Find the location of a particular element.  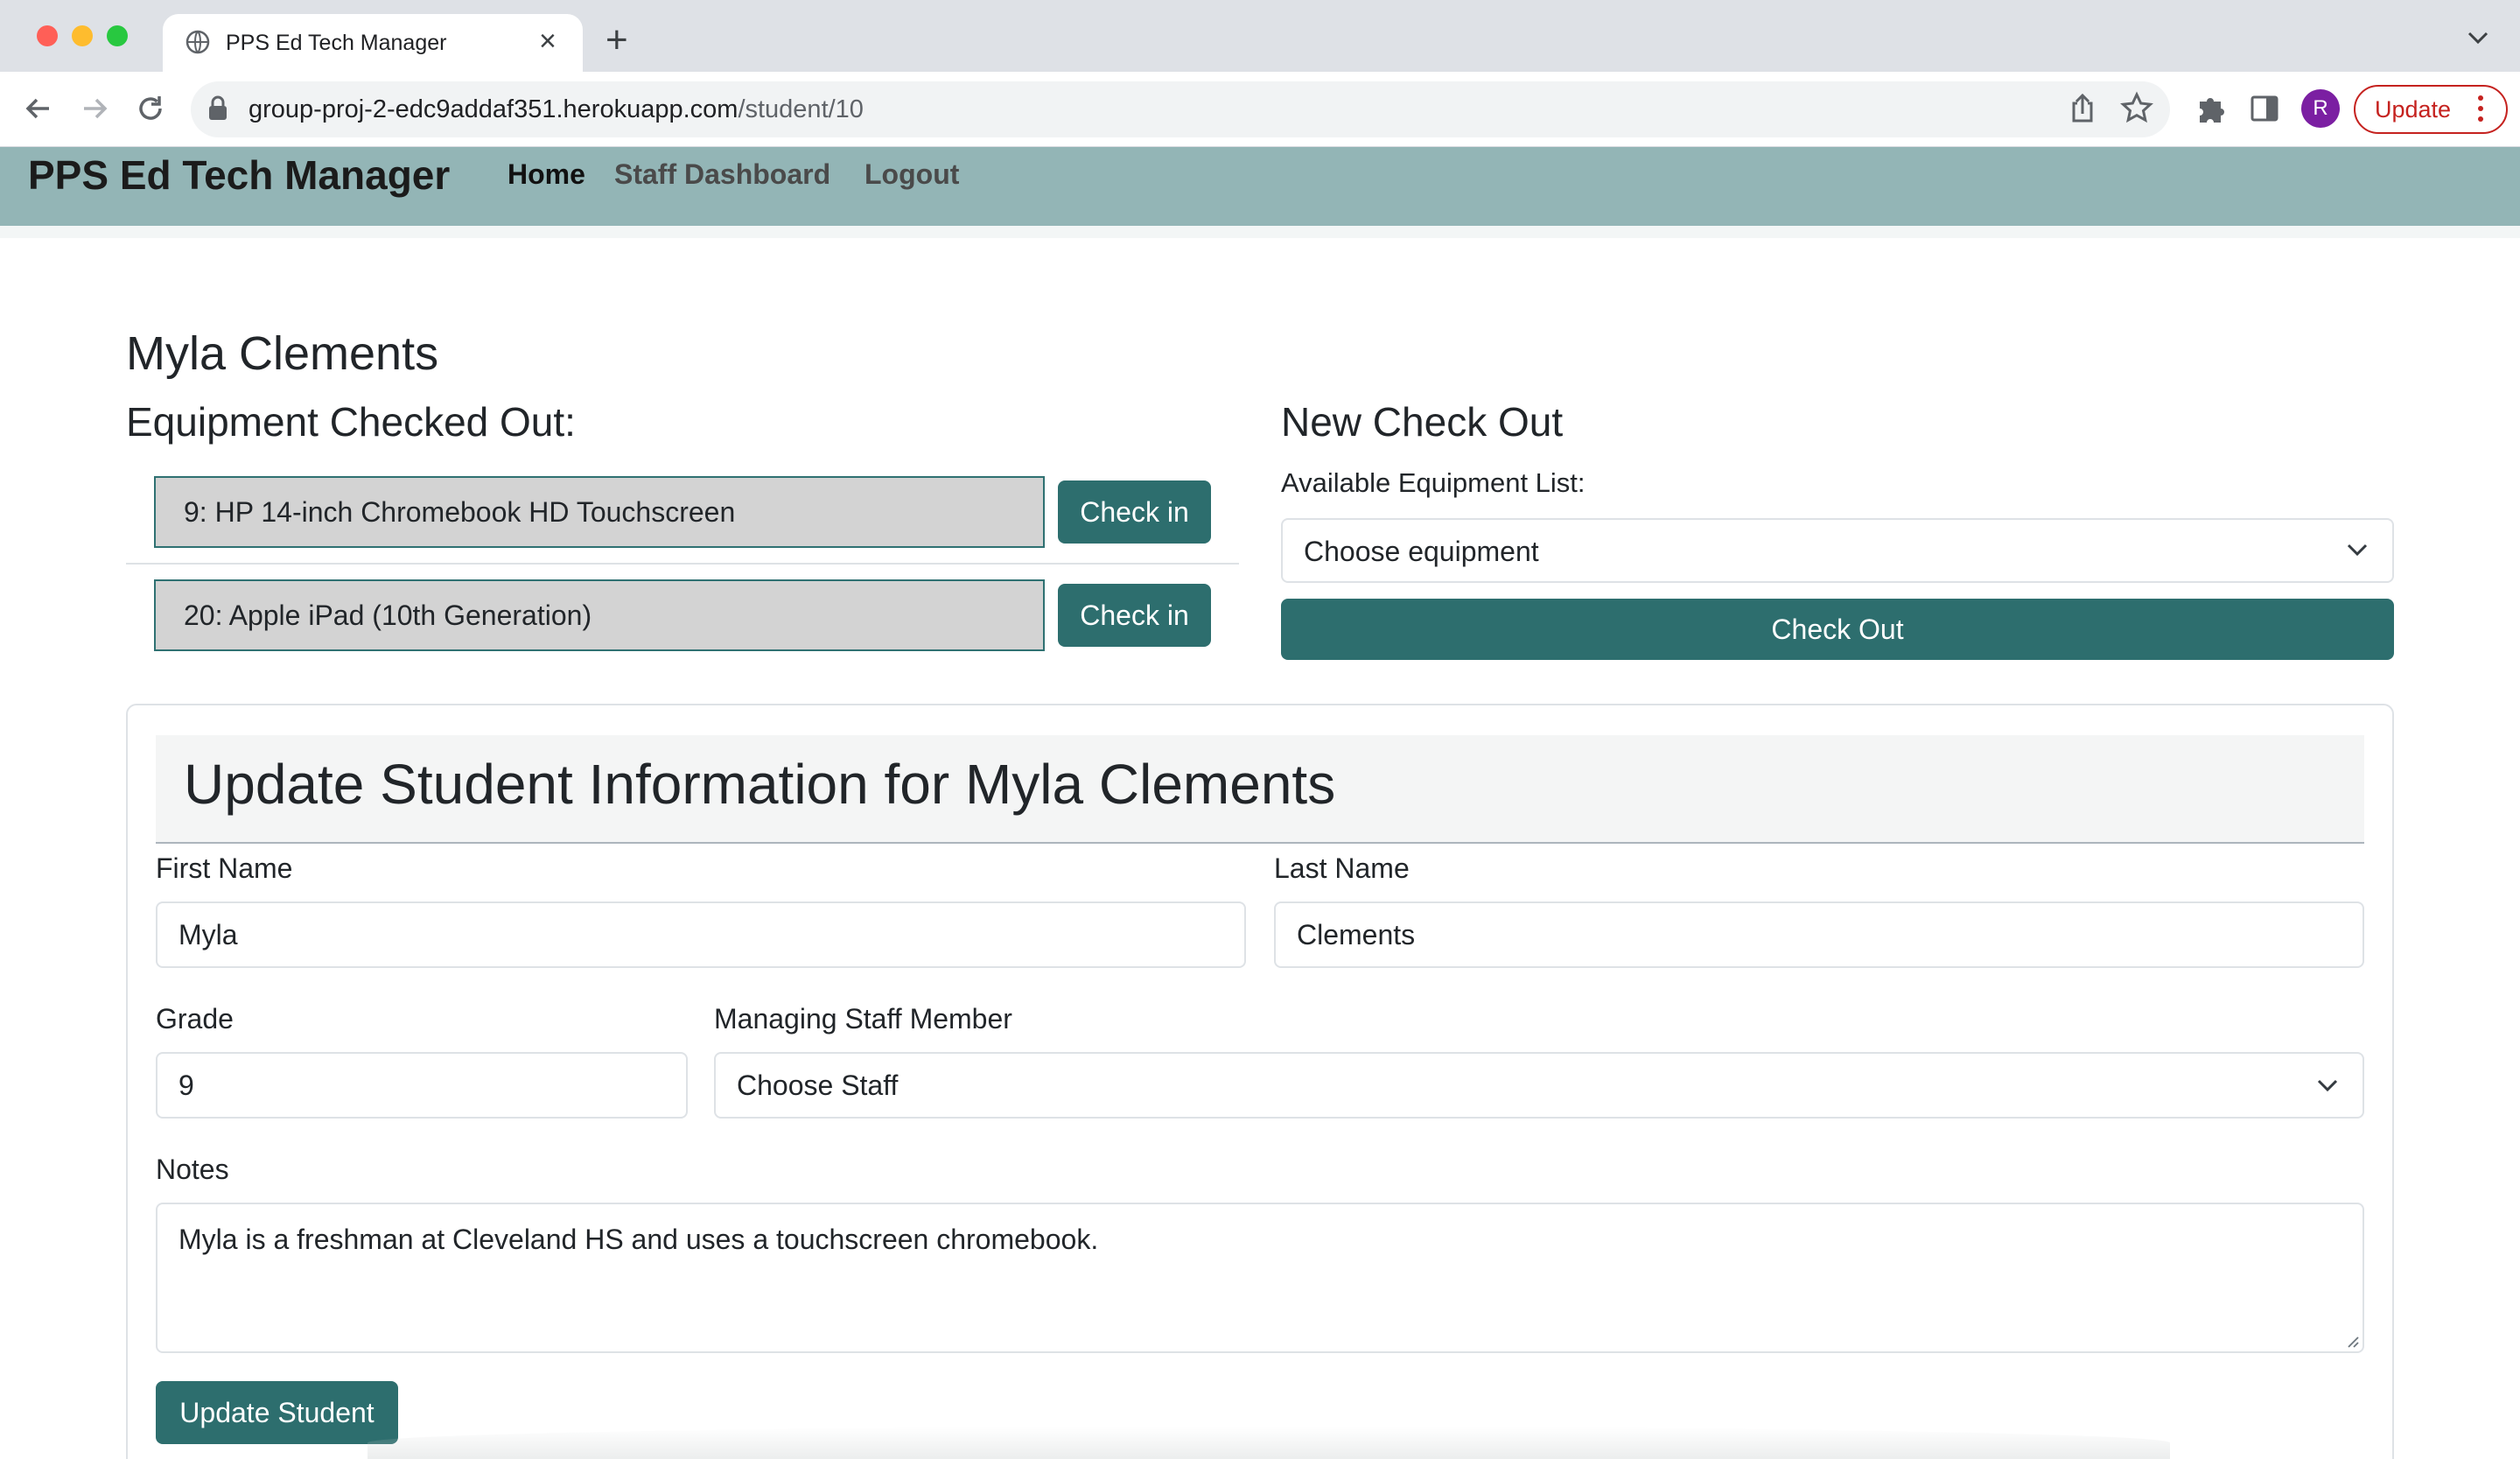

managing-staff-label: Managing Staff Member is located at coordinates (863, 1019).